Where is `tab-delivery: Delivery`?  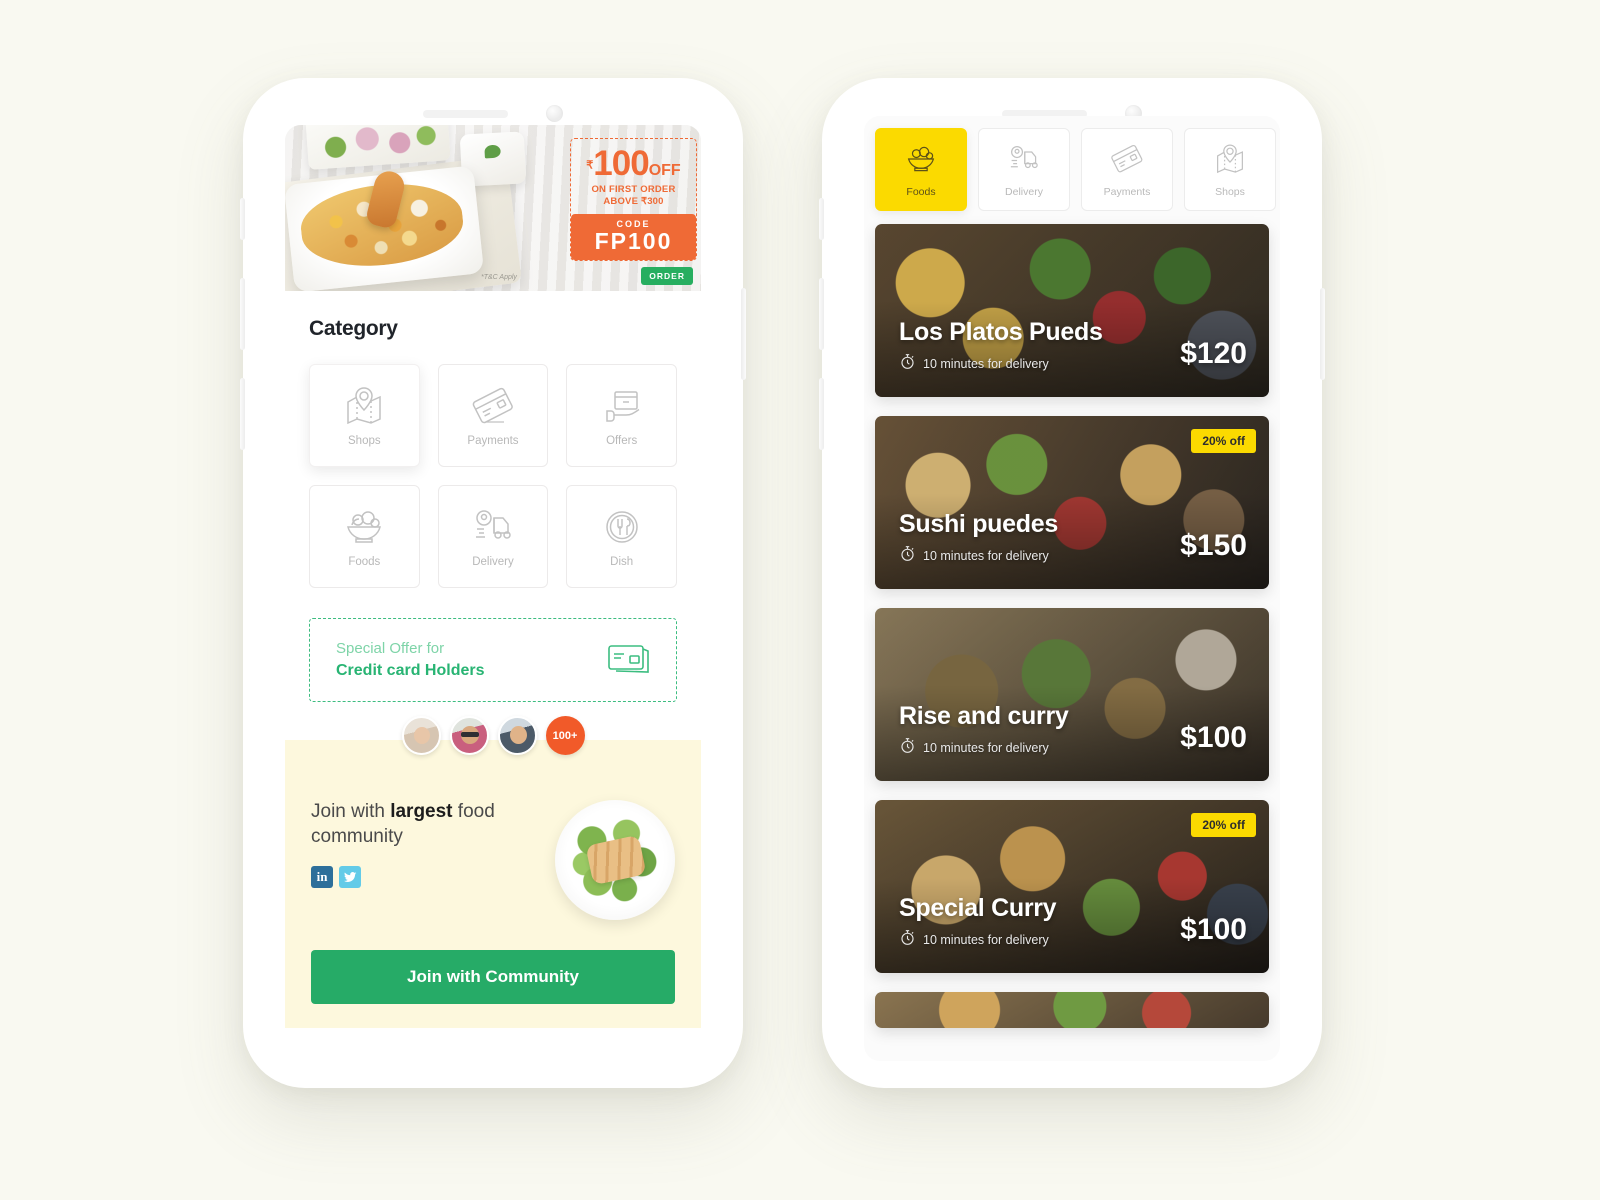
tab-delivery: Delivery is located at coordinates (1024, 169).